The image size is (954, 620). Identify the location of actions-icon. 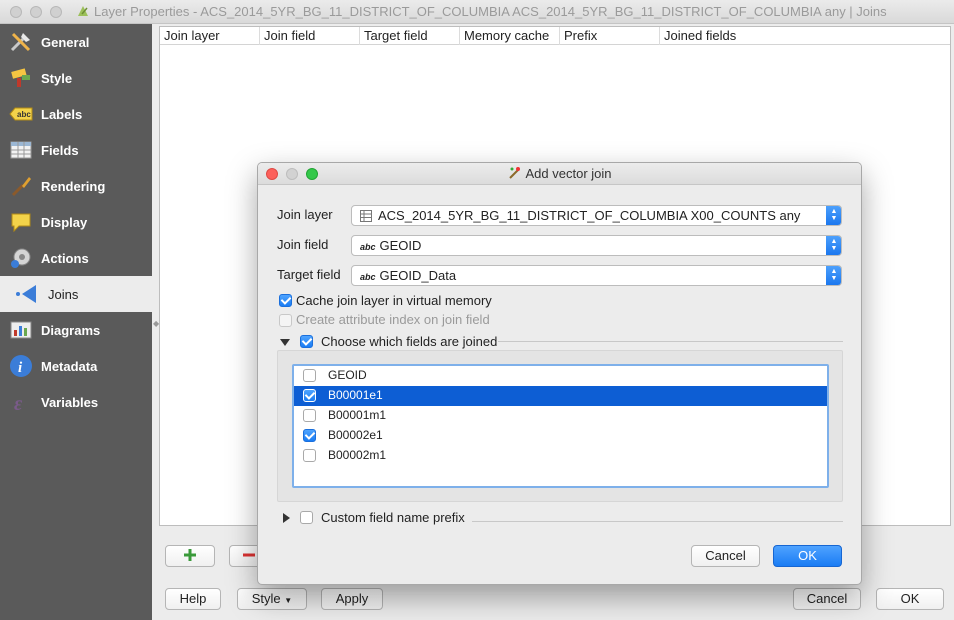
(21, 258).